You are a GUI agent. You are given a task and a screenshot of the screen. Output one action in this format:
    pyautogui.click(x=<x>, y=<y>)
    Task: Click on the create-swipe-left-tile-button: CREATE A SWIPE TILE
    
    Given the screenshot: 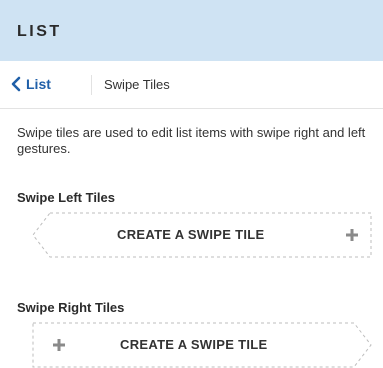 What is the action you would take?
    pyautogui.click(x=202, y=235)
    